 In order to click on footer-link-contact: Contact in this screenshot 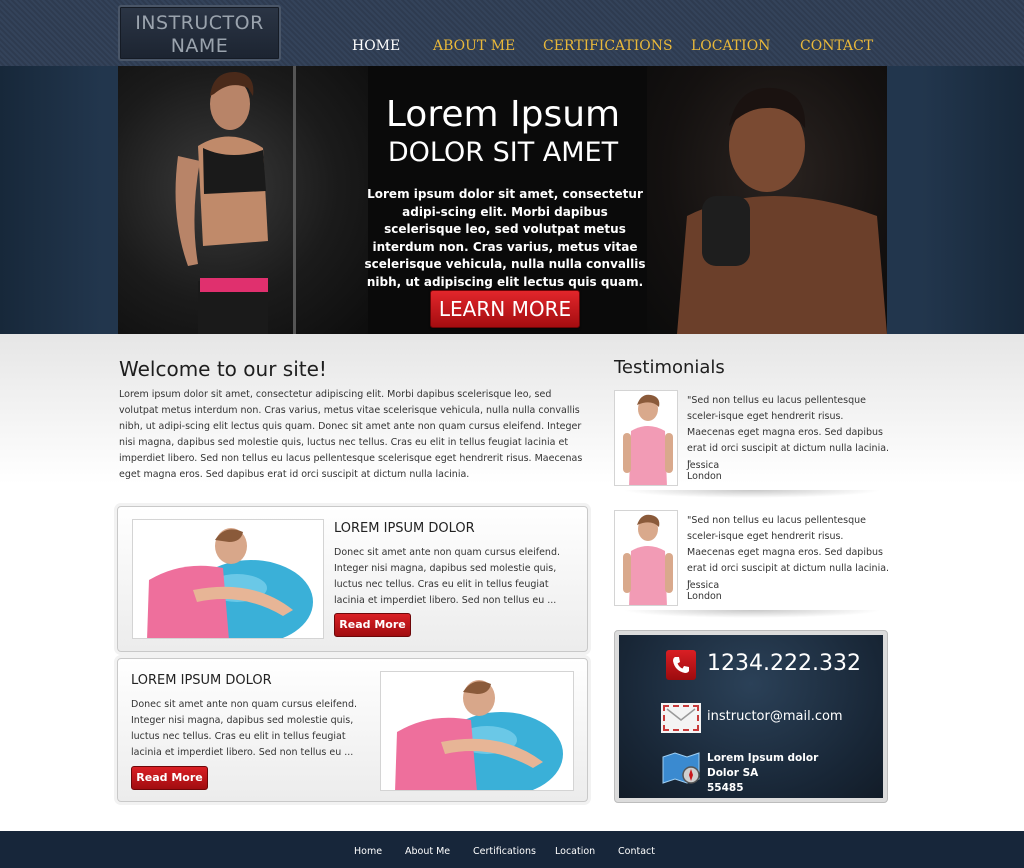, I will do `click(636, 851)`.